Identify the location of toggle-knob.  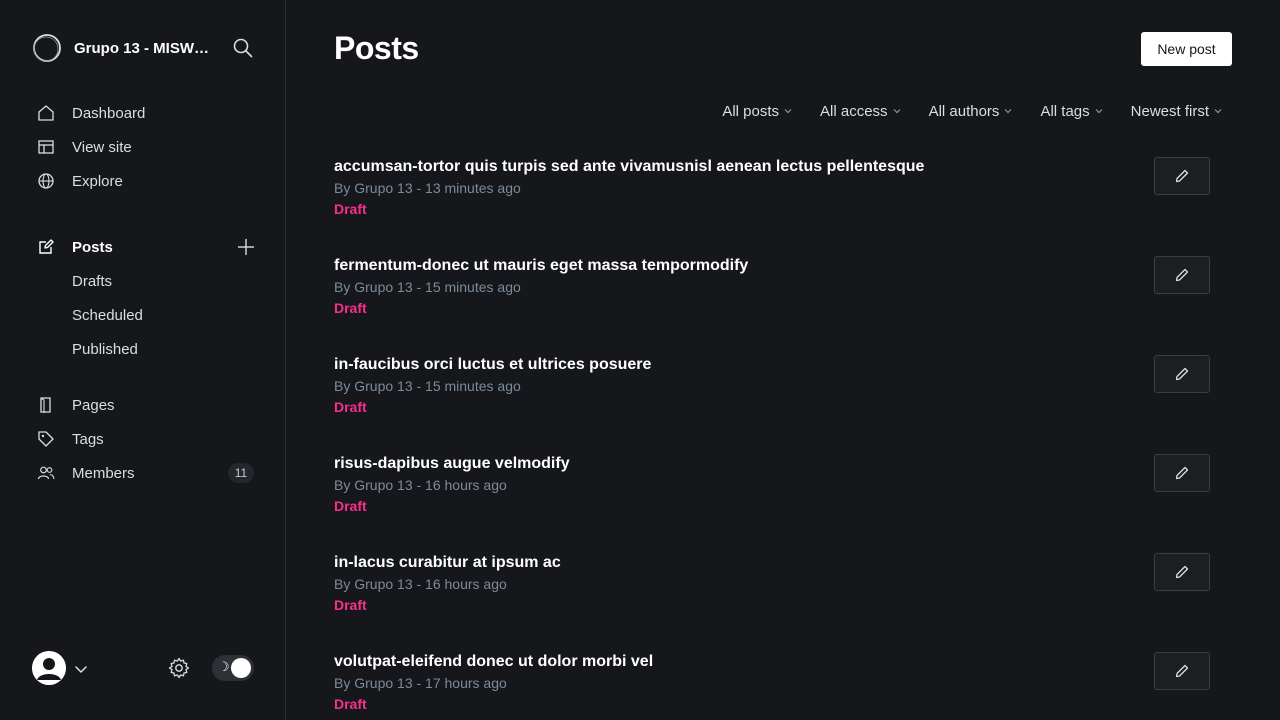
(241, 668).